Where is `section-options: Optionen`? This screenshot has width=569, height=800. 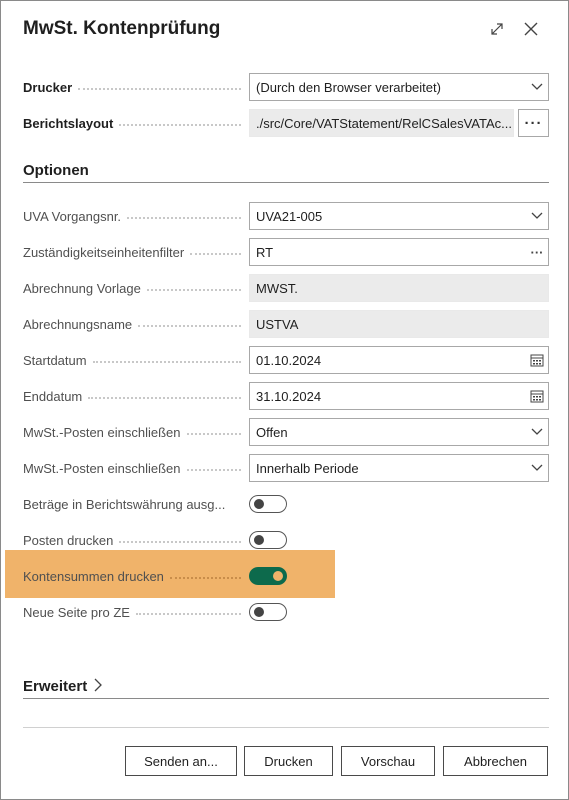 section-options: Optionen is located at coordinates (286, 170).